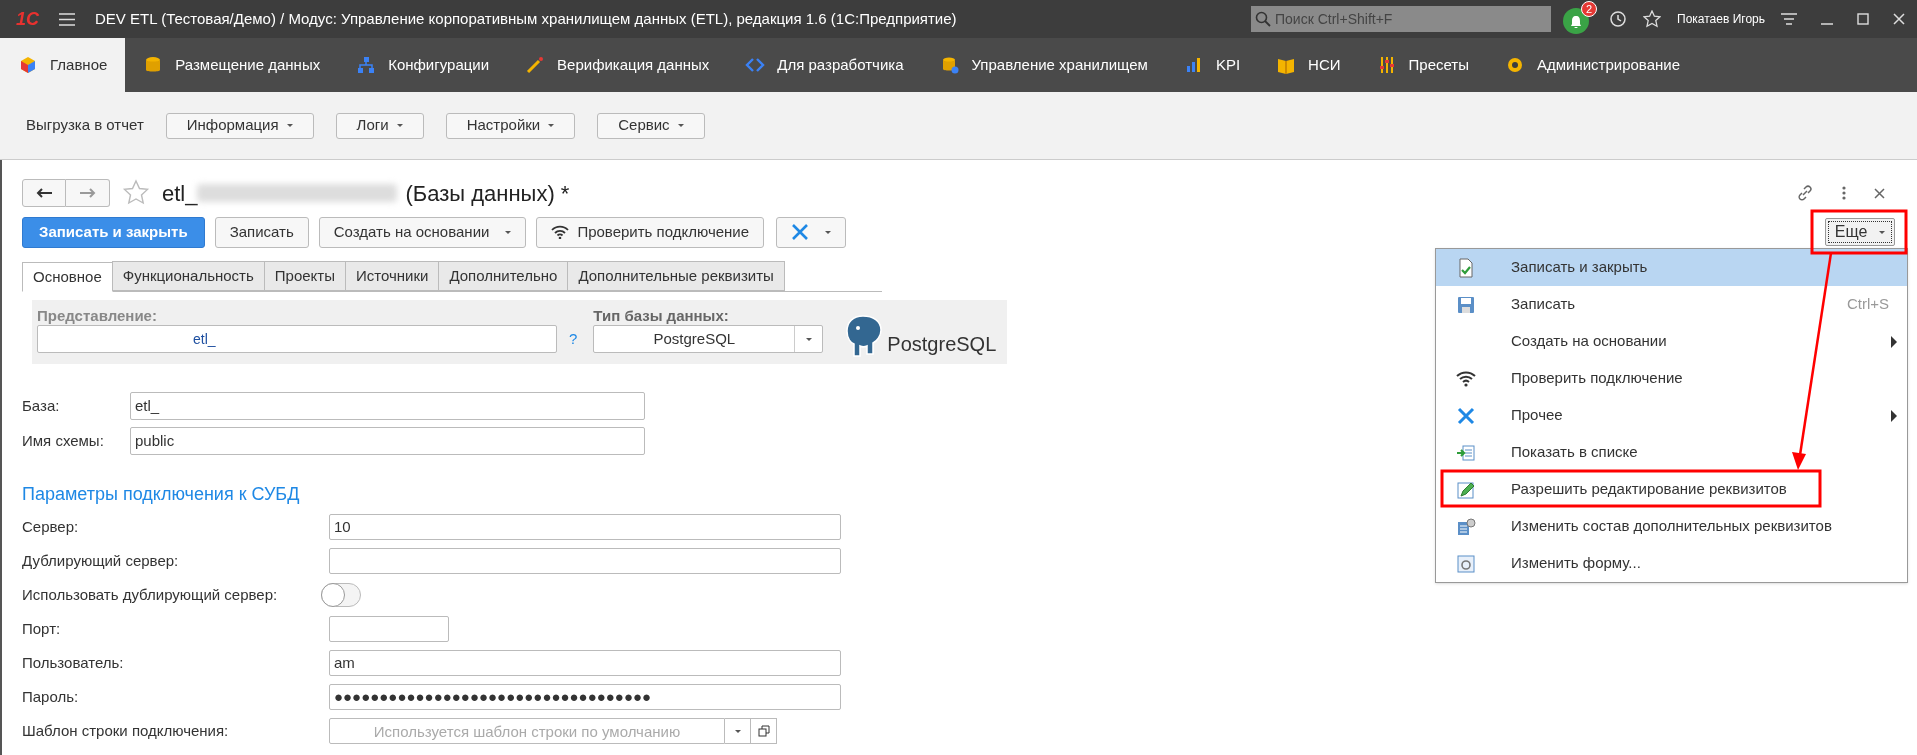 The width and height of the screenshot is (1917, 755). What do you see at coordinates (1466, 489) in the screenshot?
I see `edit-pencil-icon` at bounding box center [1466, 489].